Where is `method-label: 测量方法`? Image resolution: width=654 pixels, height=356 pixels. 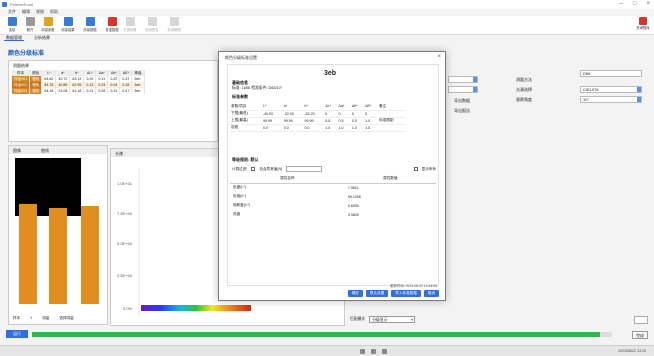
method-label: 测量方法 is located at coordinates (524, 79).